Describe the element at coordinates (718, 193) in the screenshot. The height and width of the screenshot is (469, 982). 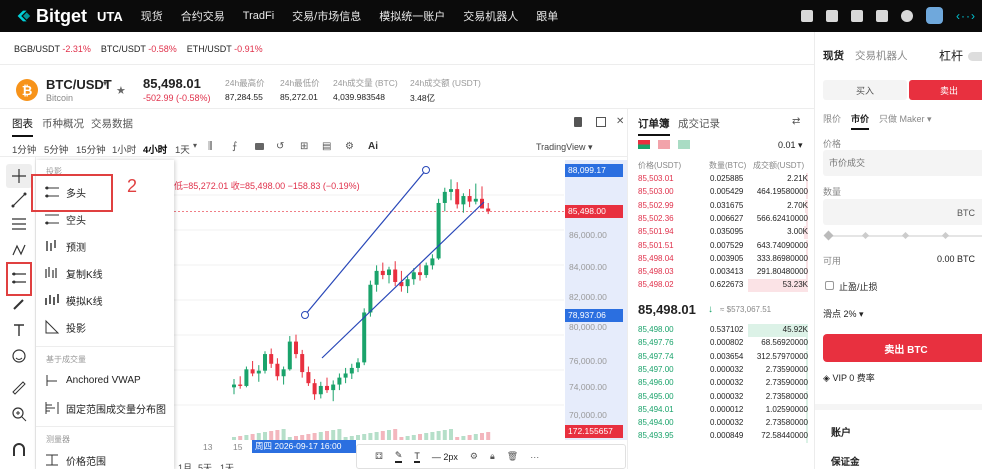
I see `order-book-row: 85,503.00 0.005429 464.19580000` at that location.